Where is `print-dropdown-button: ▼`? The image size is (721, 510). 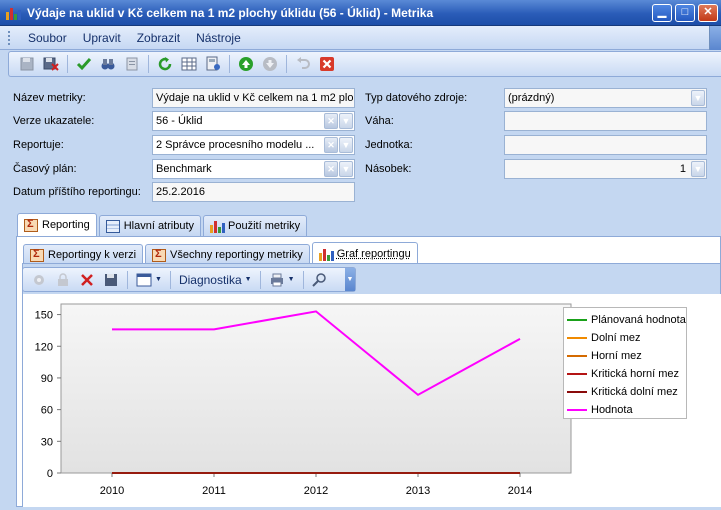
print-dropdown-button: ▼ is located at coordinates (282, 280).